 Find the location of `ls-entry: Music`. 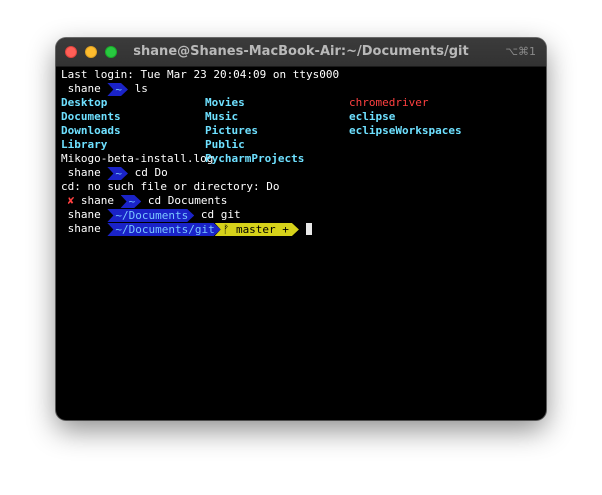

ls-entry: Music is located at coordinates (222, 116).